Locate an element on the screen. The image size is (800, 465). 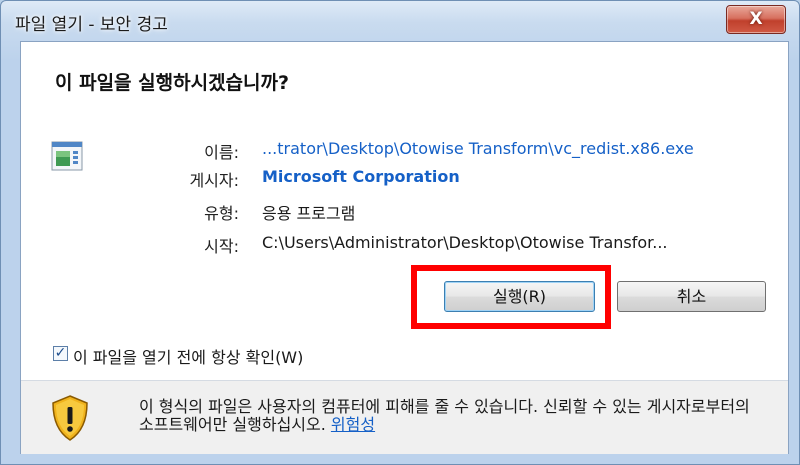
publisher-label: 게시자: is located at coordinates (214, 180).